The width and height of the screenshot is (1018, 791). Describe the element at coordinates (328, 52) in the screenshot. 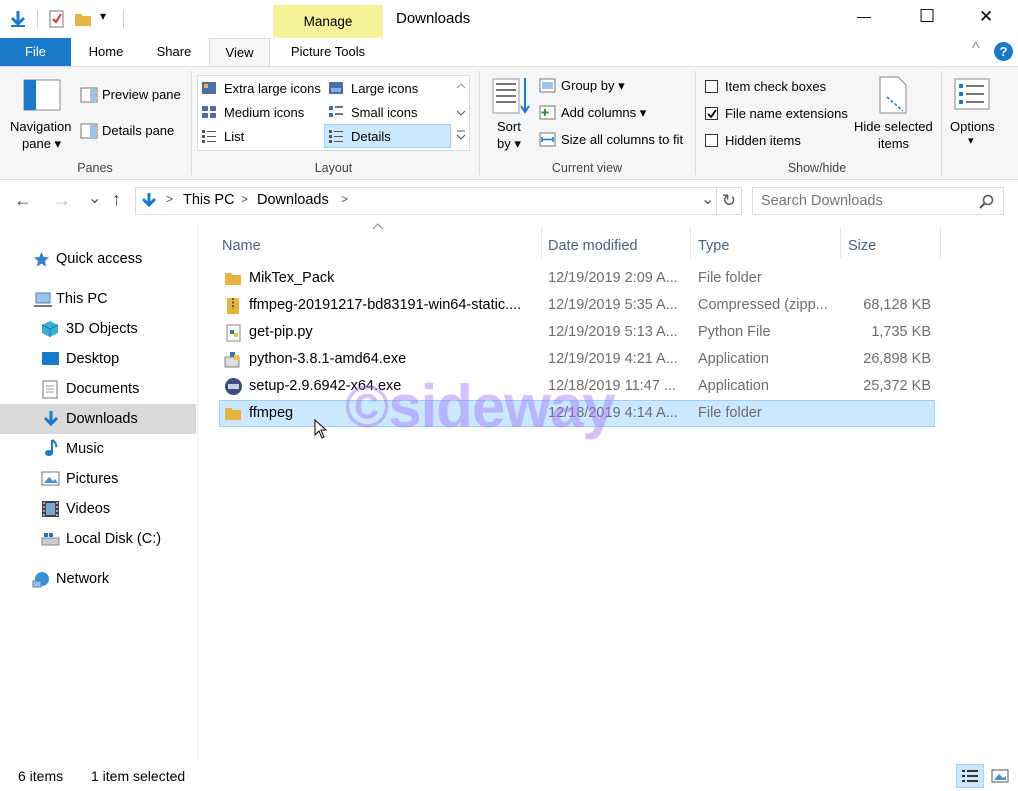

I see `tab-picture-tools: Picture Tools` at that location.